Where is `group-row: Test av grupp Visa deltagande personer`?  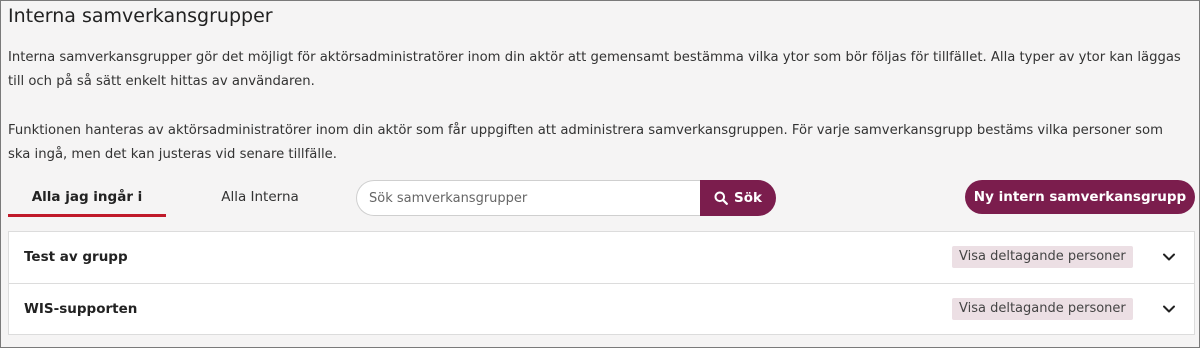
group-row: Test av grupp Visa deltagande personer is located at coordinates (601, 258).